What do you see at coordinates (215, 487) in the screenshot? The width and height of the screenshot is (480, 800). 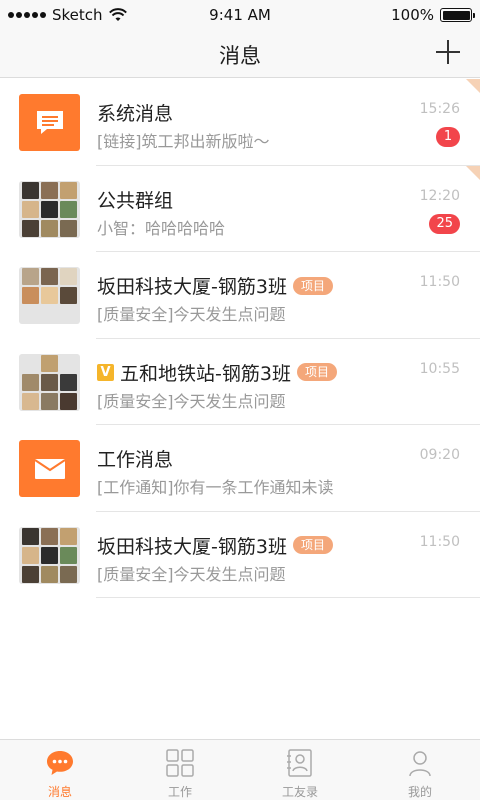 I see `message-preview: [工作通知]你有一条工作通知未读` at bounding box center [215, 487].